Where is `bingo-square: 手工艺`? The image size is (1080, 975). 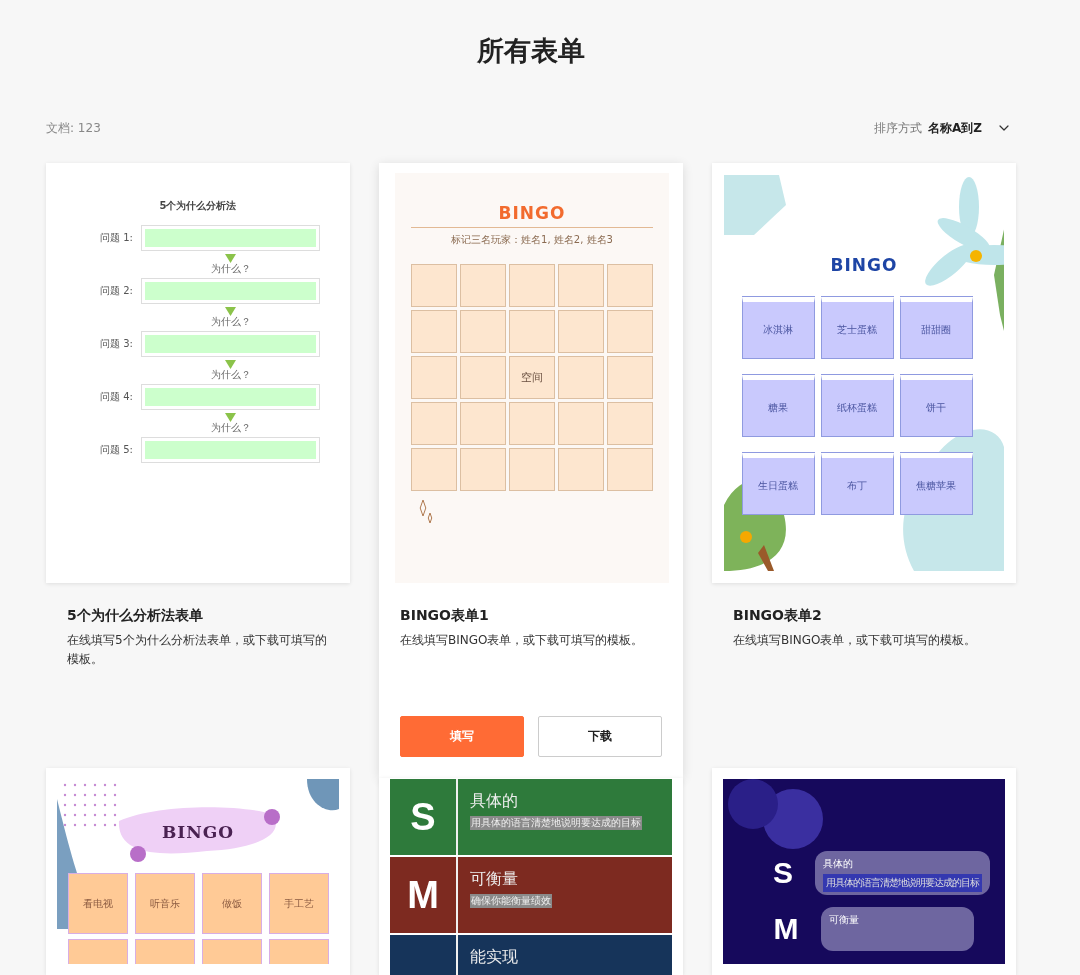
bingo-square: 手工艺 is located at coordinates (298, 903).